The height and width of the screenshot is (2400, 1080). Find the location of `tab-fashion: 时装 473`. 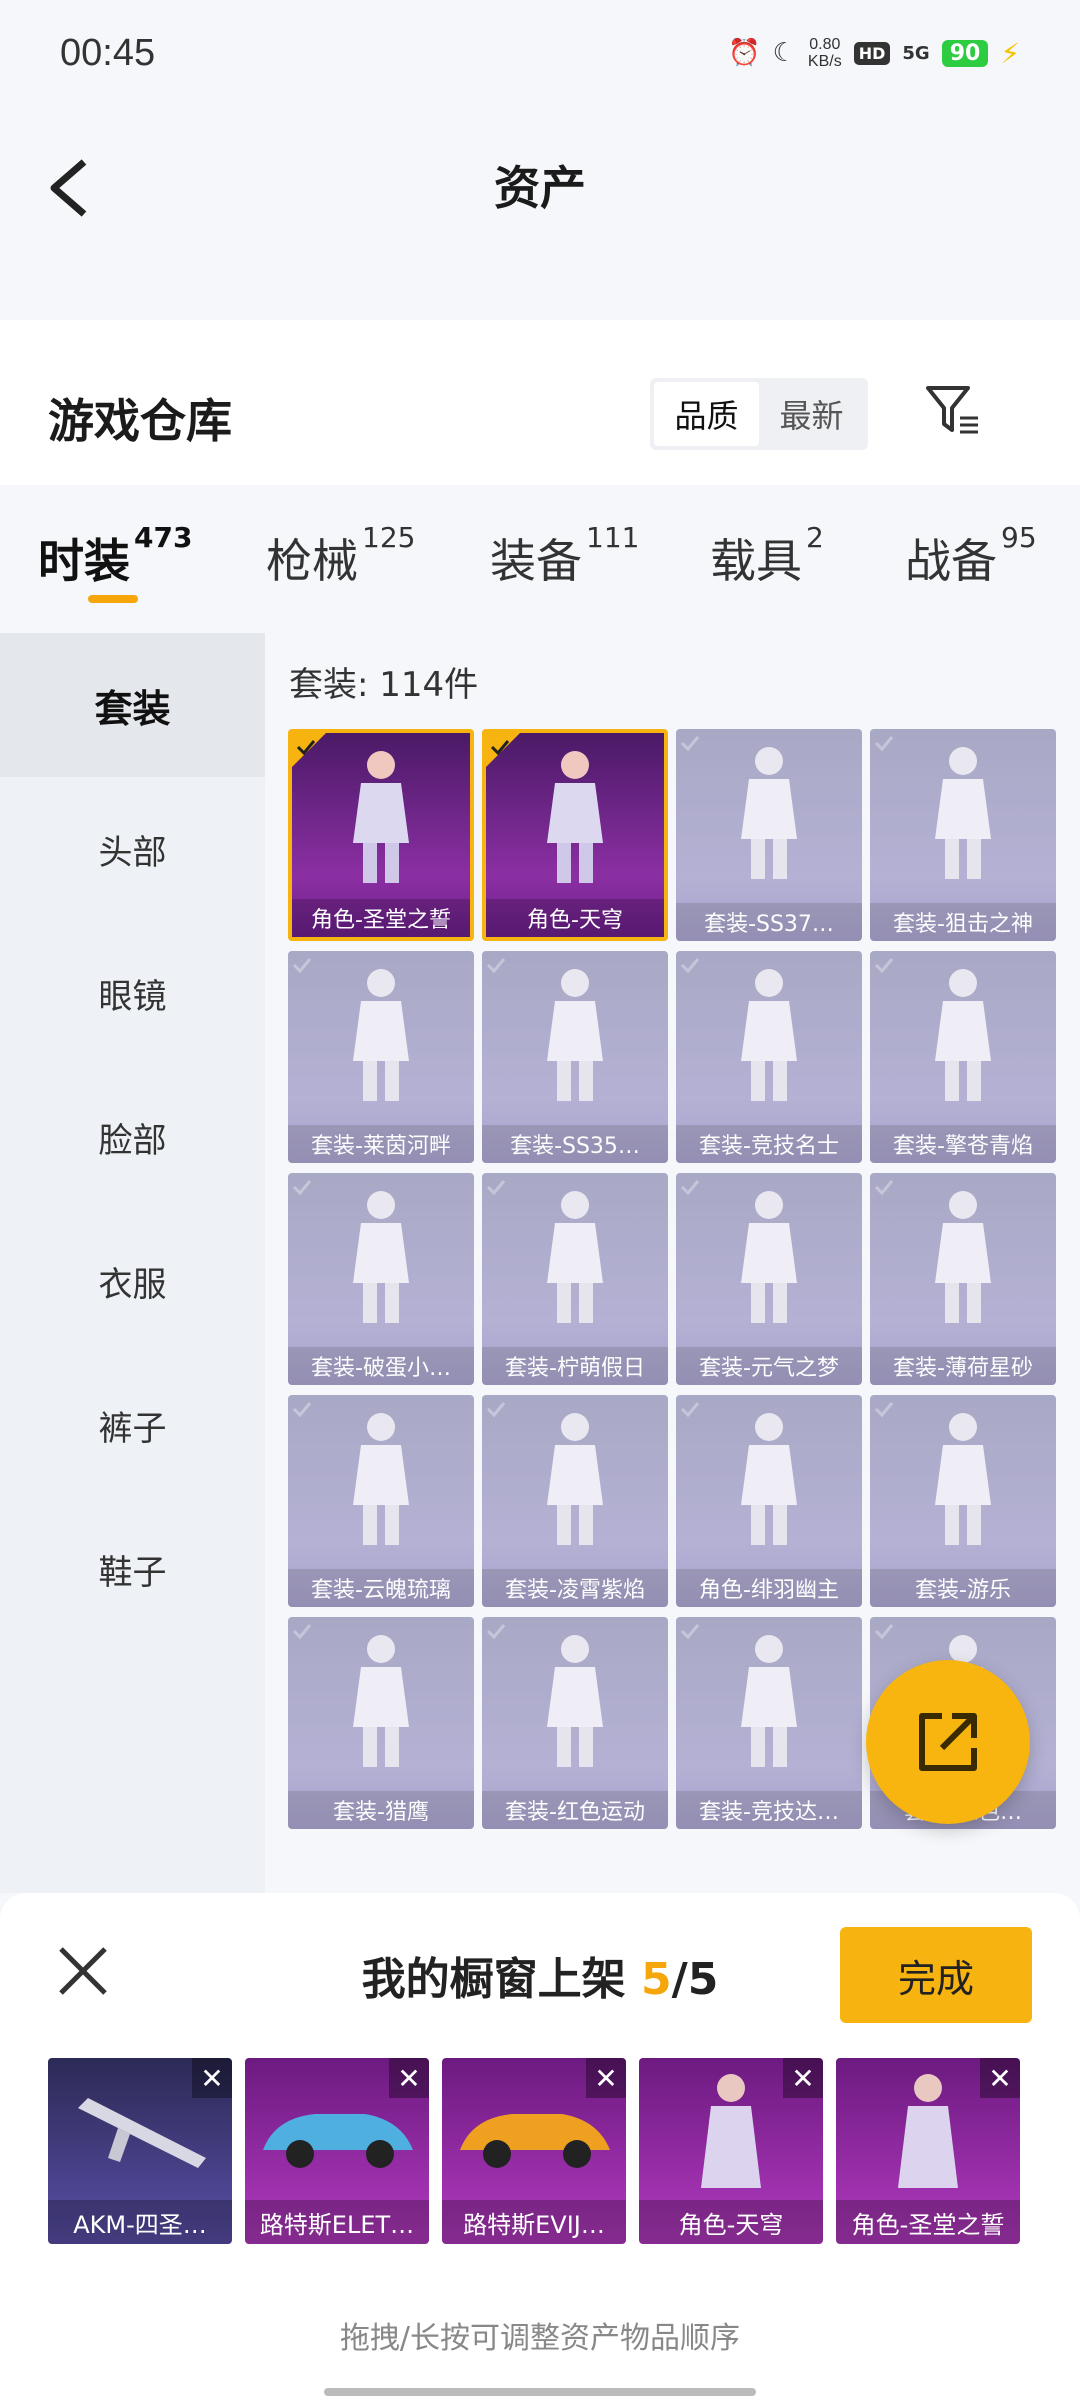

tab-fashion: 时装 473 is located at coordinates (115, 556).